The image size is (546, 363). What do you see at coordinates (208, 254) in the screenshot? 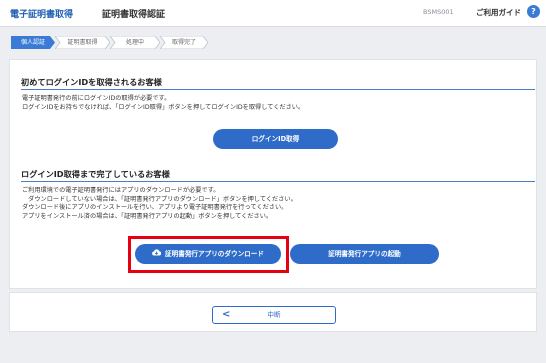
I see `highlight-frame` at bounding box center [208, 254].